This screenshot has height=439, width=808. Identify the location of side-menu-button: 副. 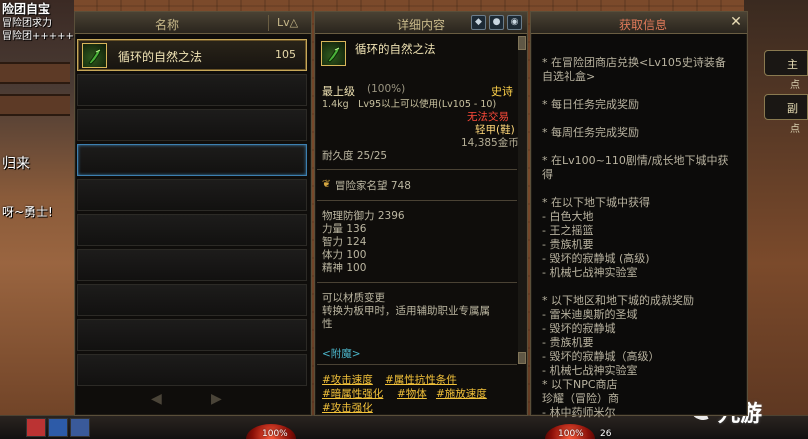
(786, 107).